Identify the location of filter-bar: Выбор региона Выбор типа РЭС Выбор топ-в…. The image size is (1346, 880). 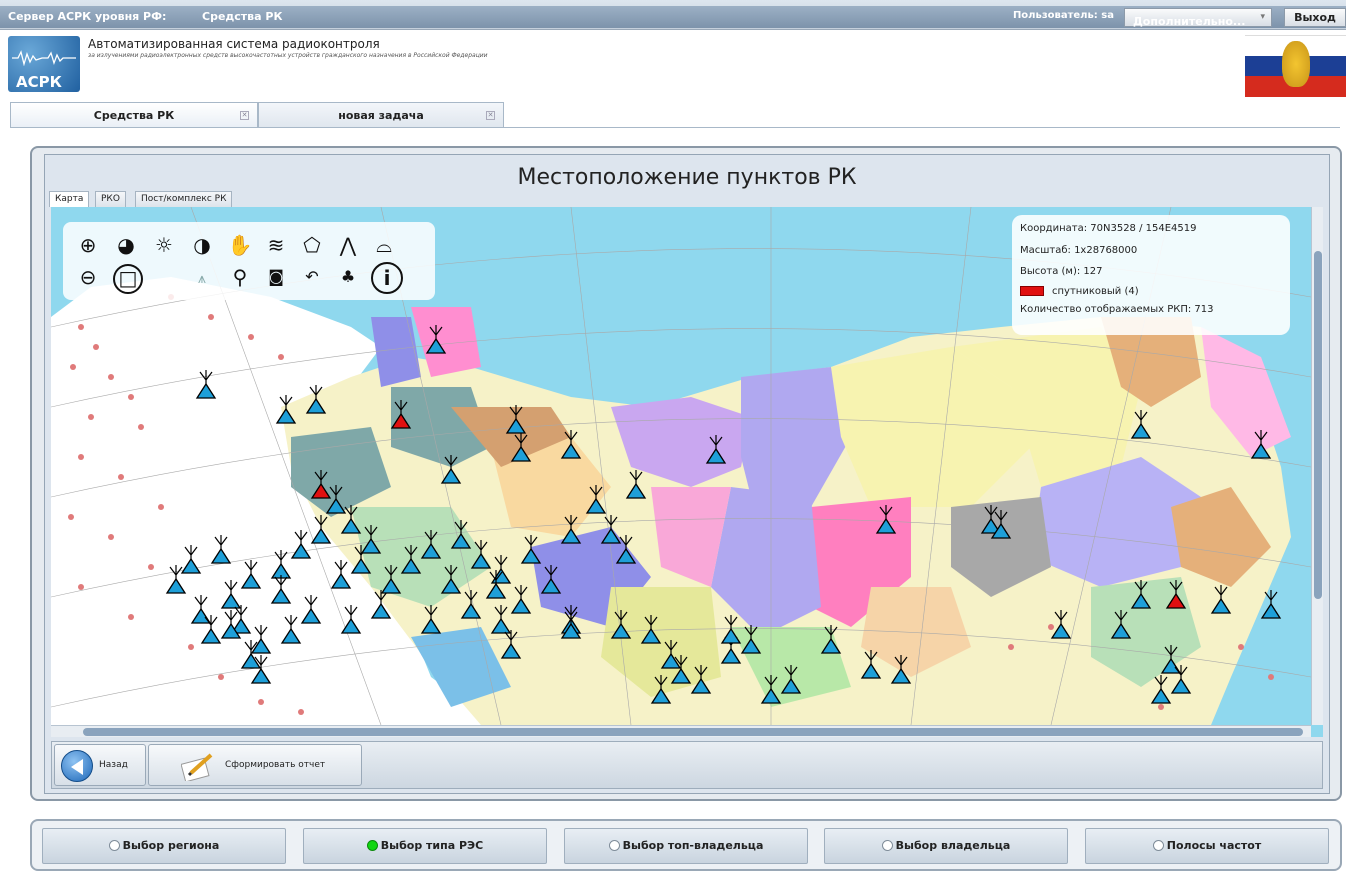
(686, 845).